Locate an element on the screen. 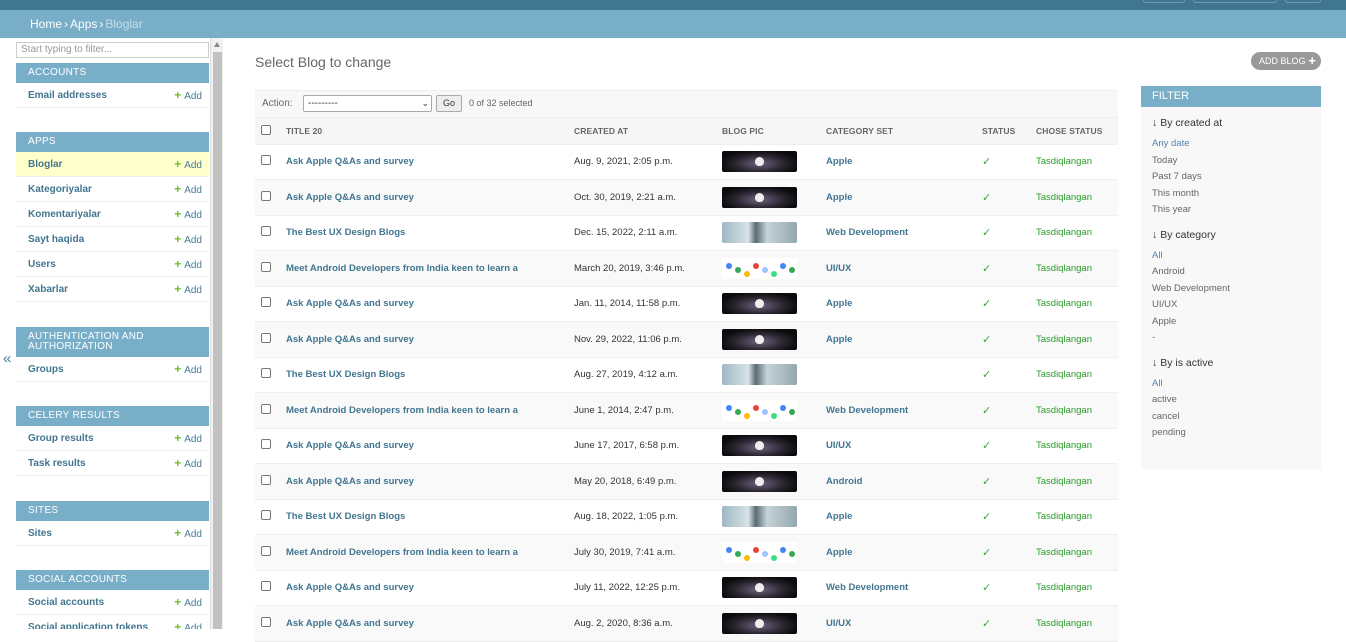 This screenshot has height=642, width=1346. column-header: TITLE 20 is located at coordinates (424, 131).